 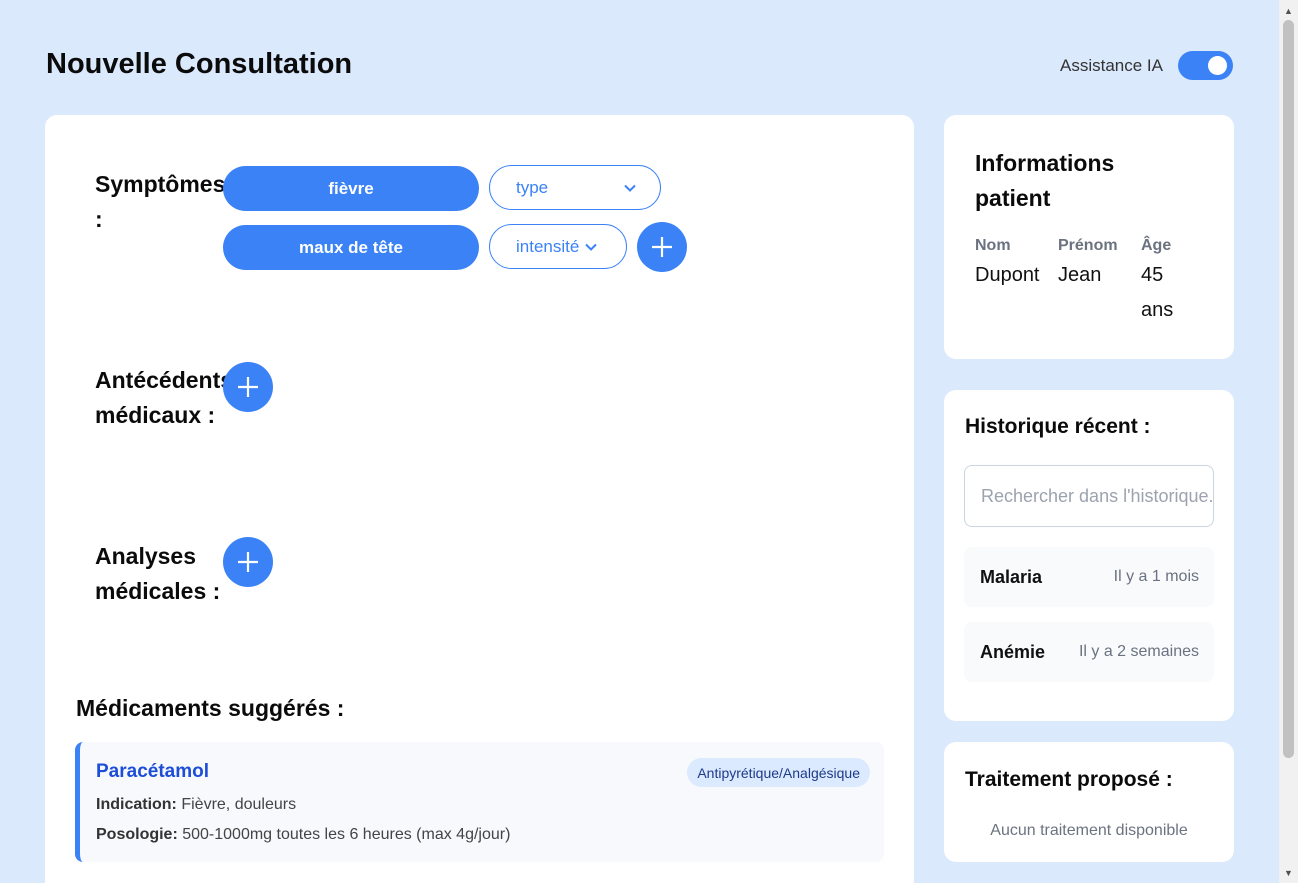 I want to click on indication-label: Indication:, so click(x=136, y=804).